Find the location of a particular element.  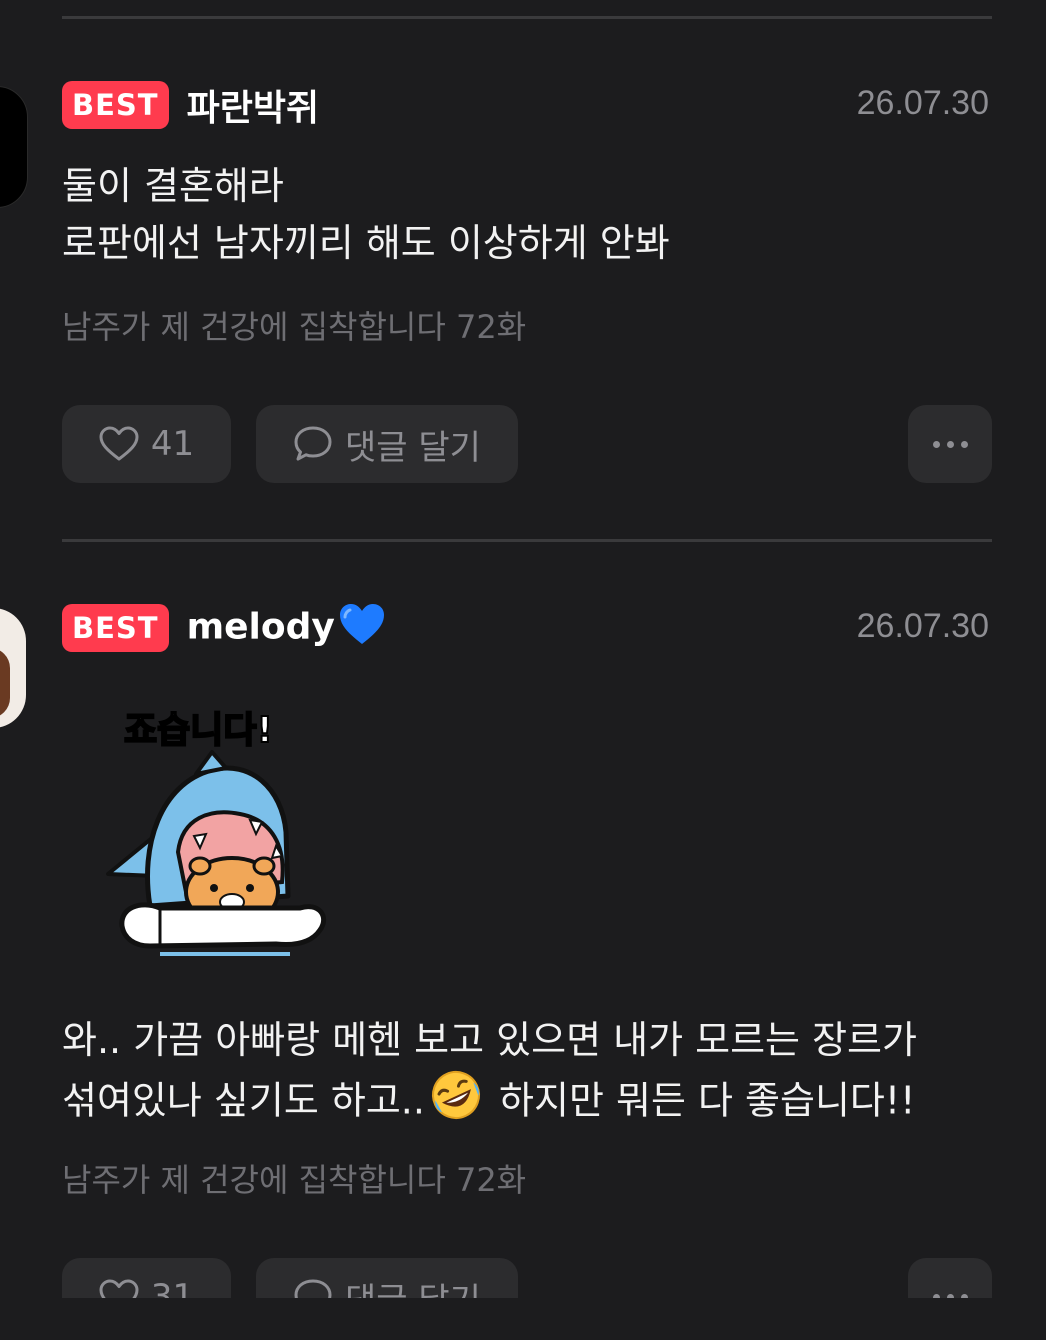

comment-line-text: 하지만 뭐든 다 좋습니다!! is located at coordinates (701, 1100).